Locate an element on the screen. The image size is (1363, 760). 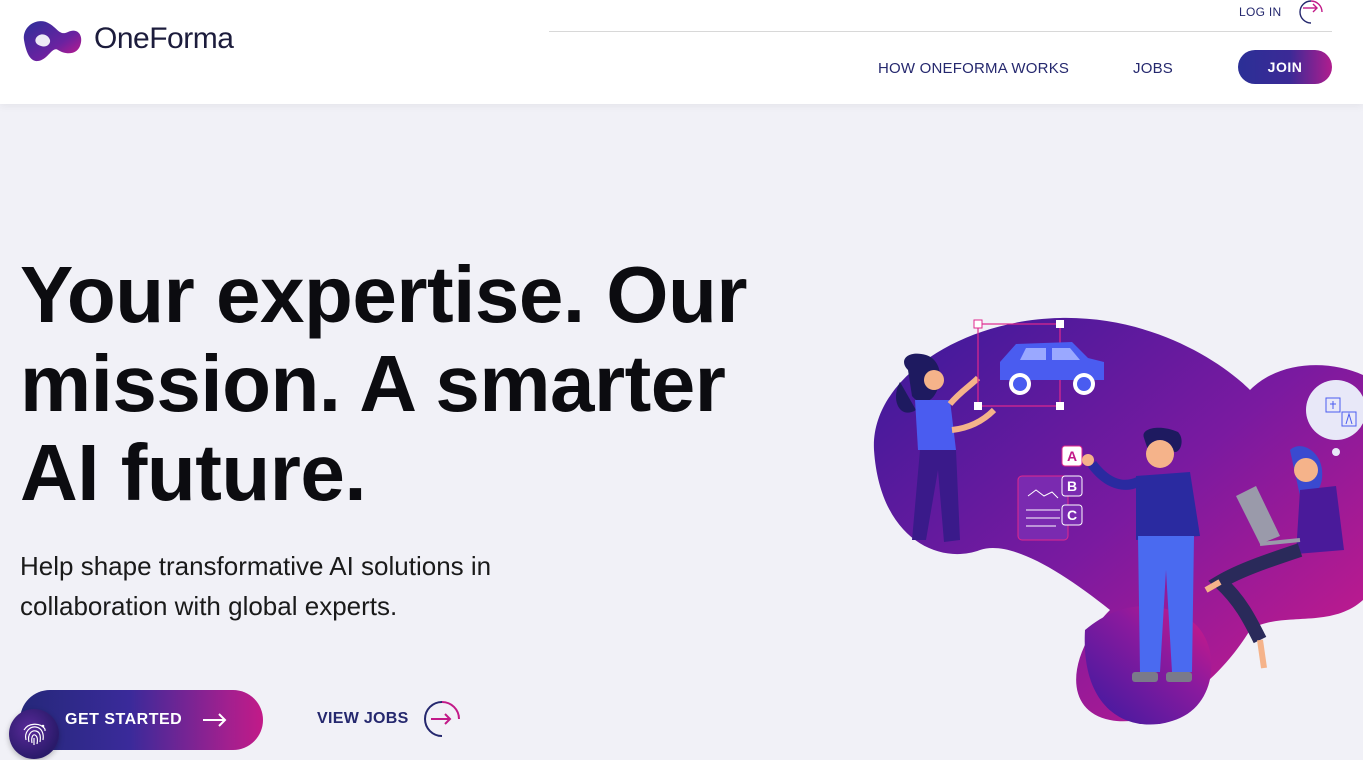
join-button: JOIN is located at coordinates (1285, 67).